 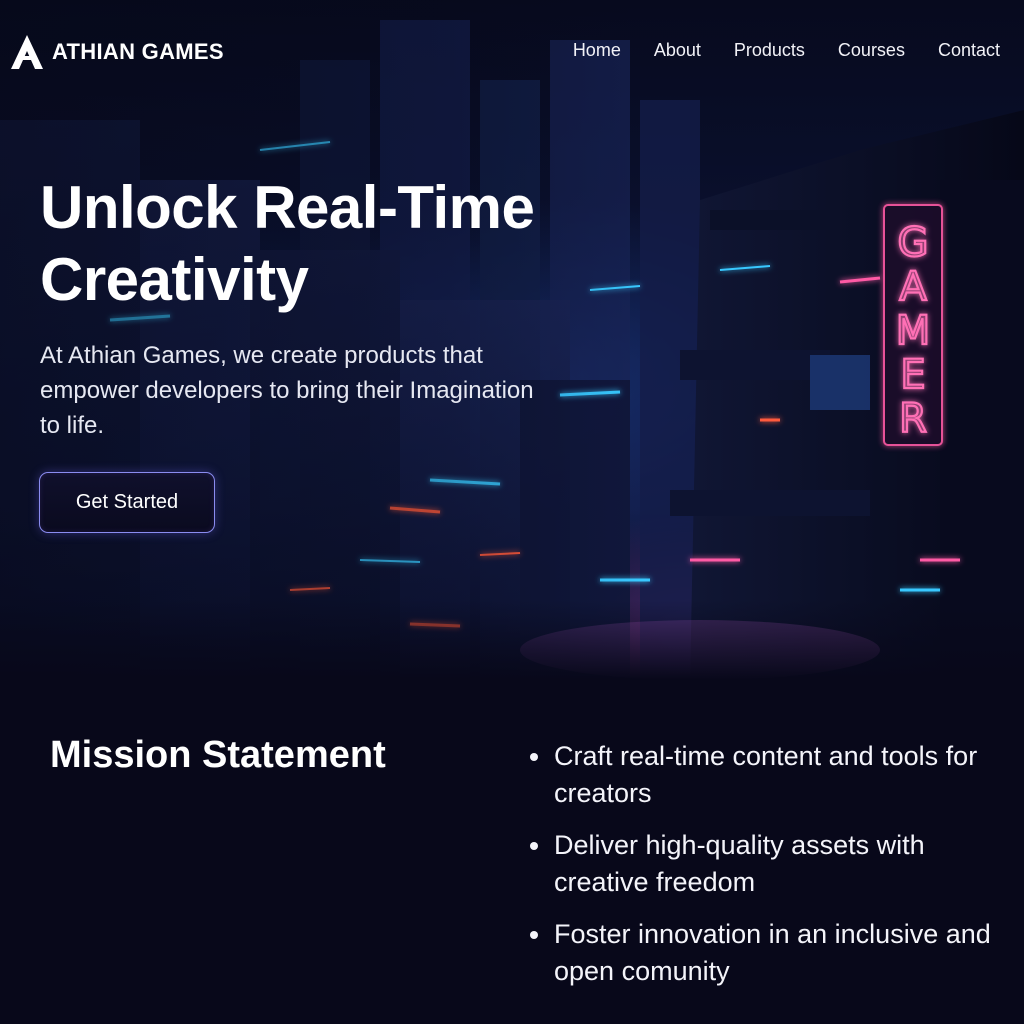 I want to click on hero-fade, so click(x=512, y=640).